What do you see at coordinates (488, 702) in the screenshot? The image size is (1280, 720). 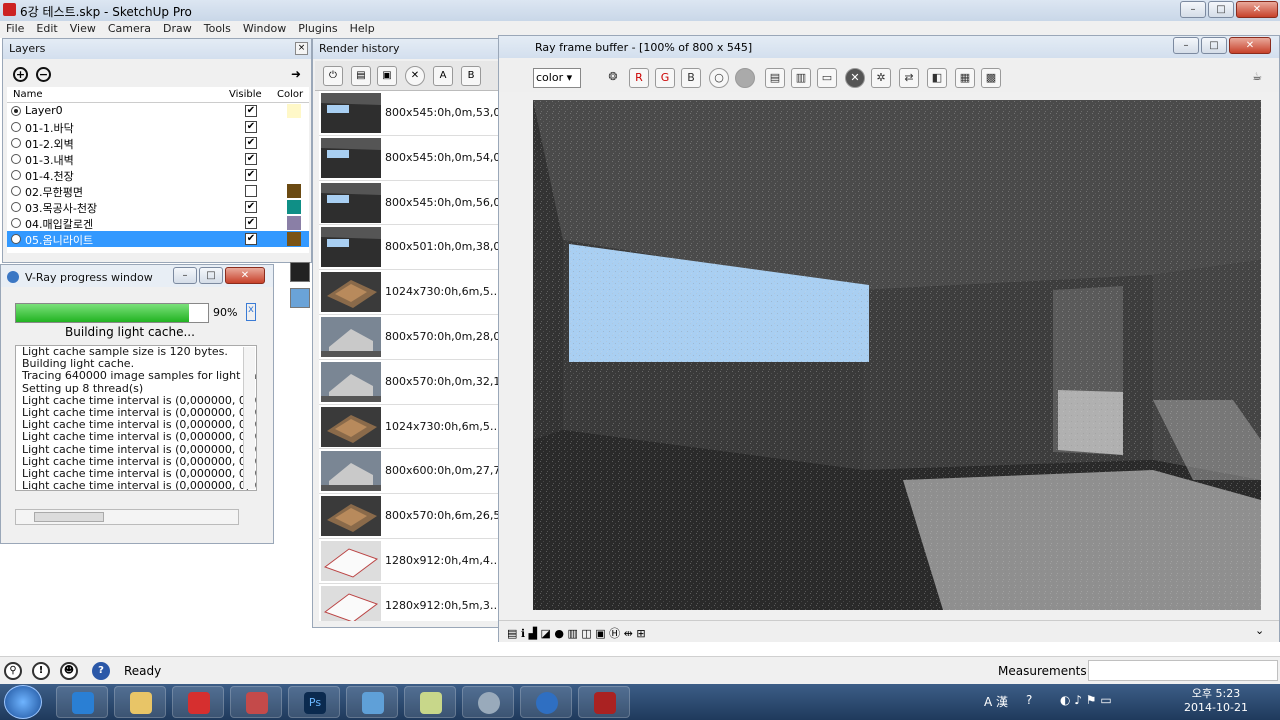 I see `taskbar-app` at bounding box center [488, 702].